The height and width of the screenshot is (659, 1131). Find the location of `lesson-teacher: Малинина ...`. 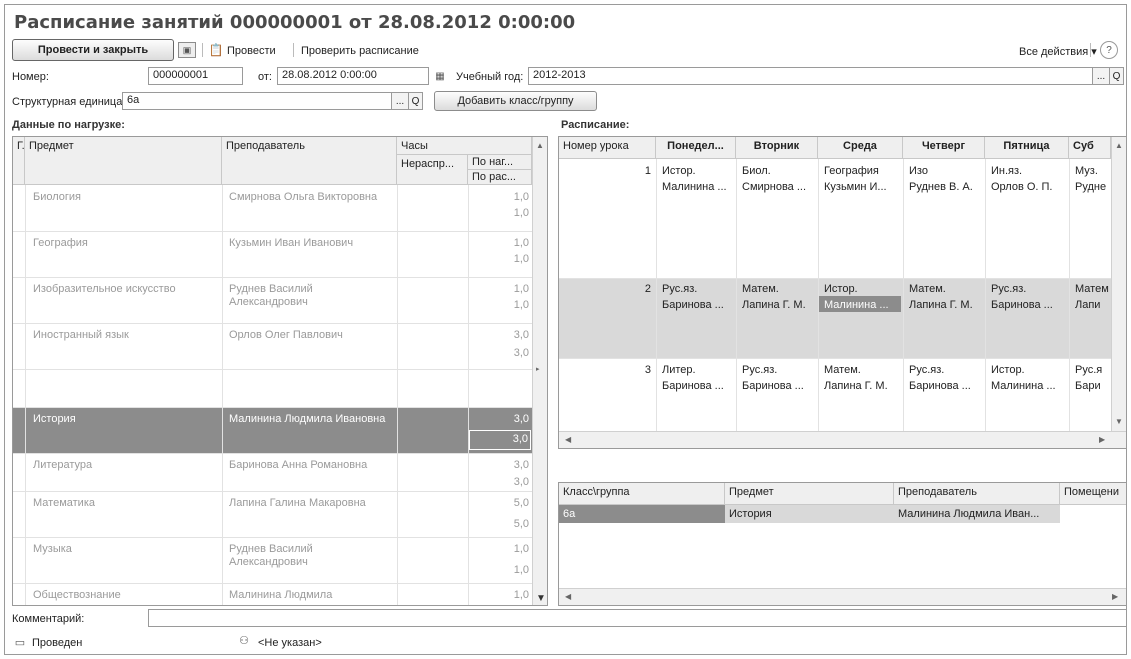

lesson-teacher: Малинина ... is located at coordinates (1029, 386).